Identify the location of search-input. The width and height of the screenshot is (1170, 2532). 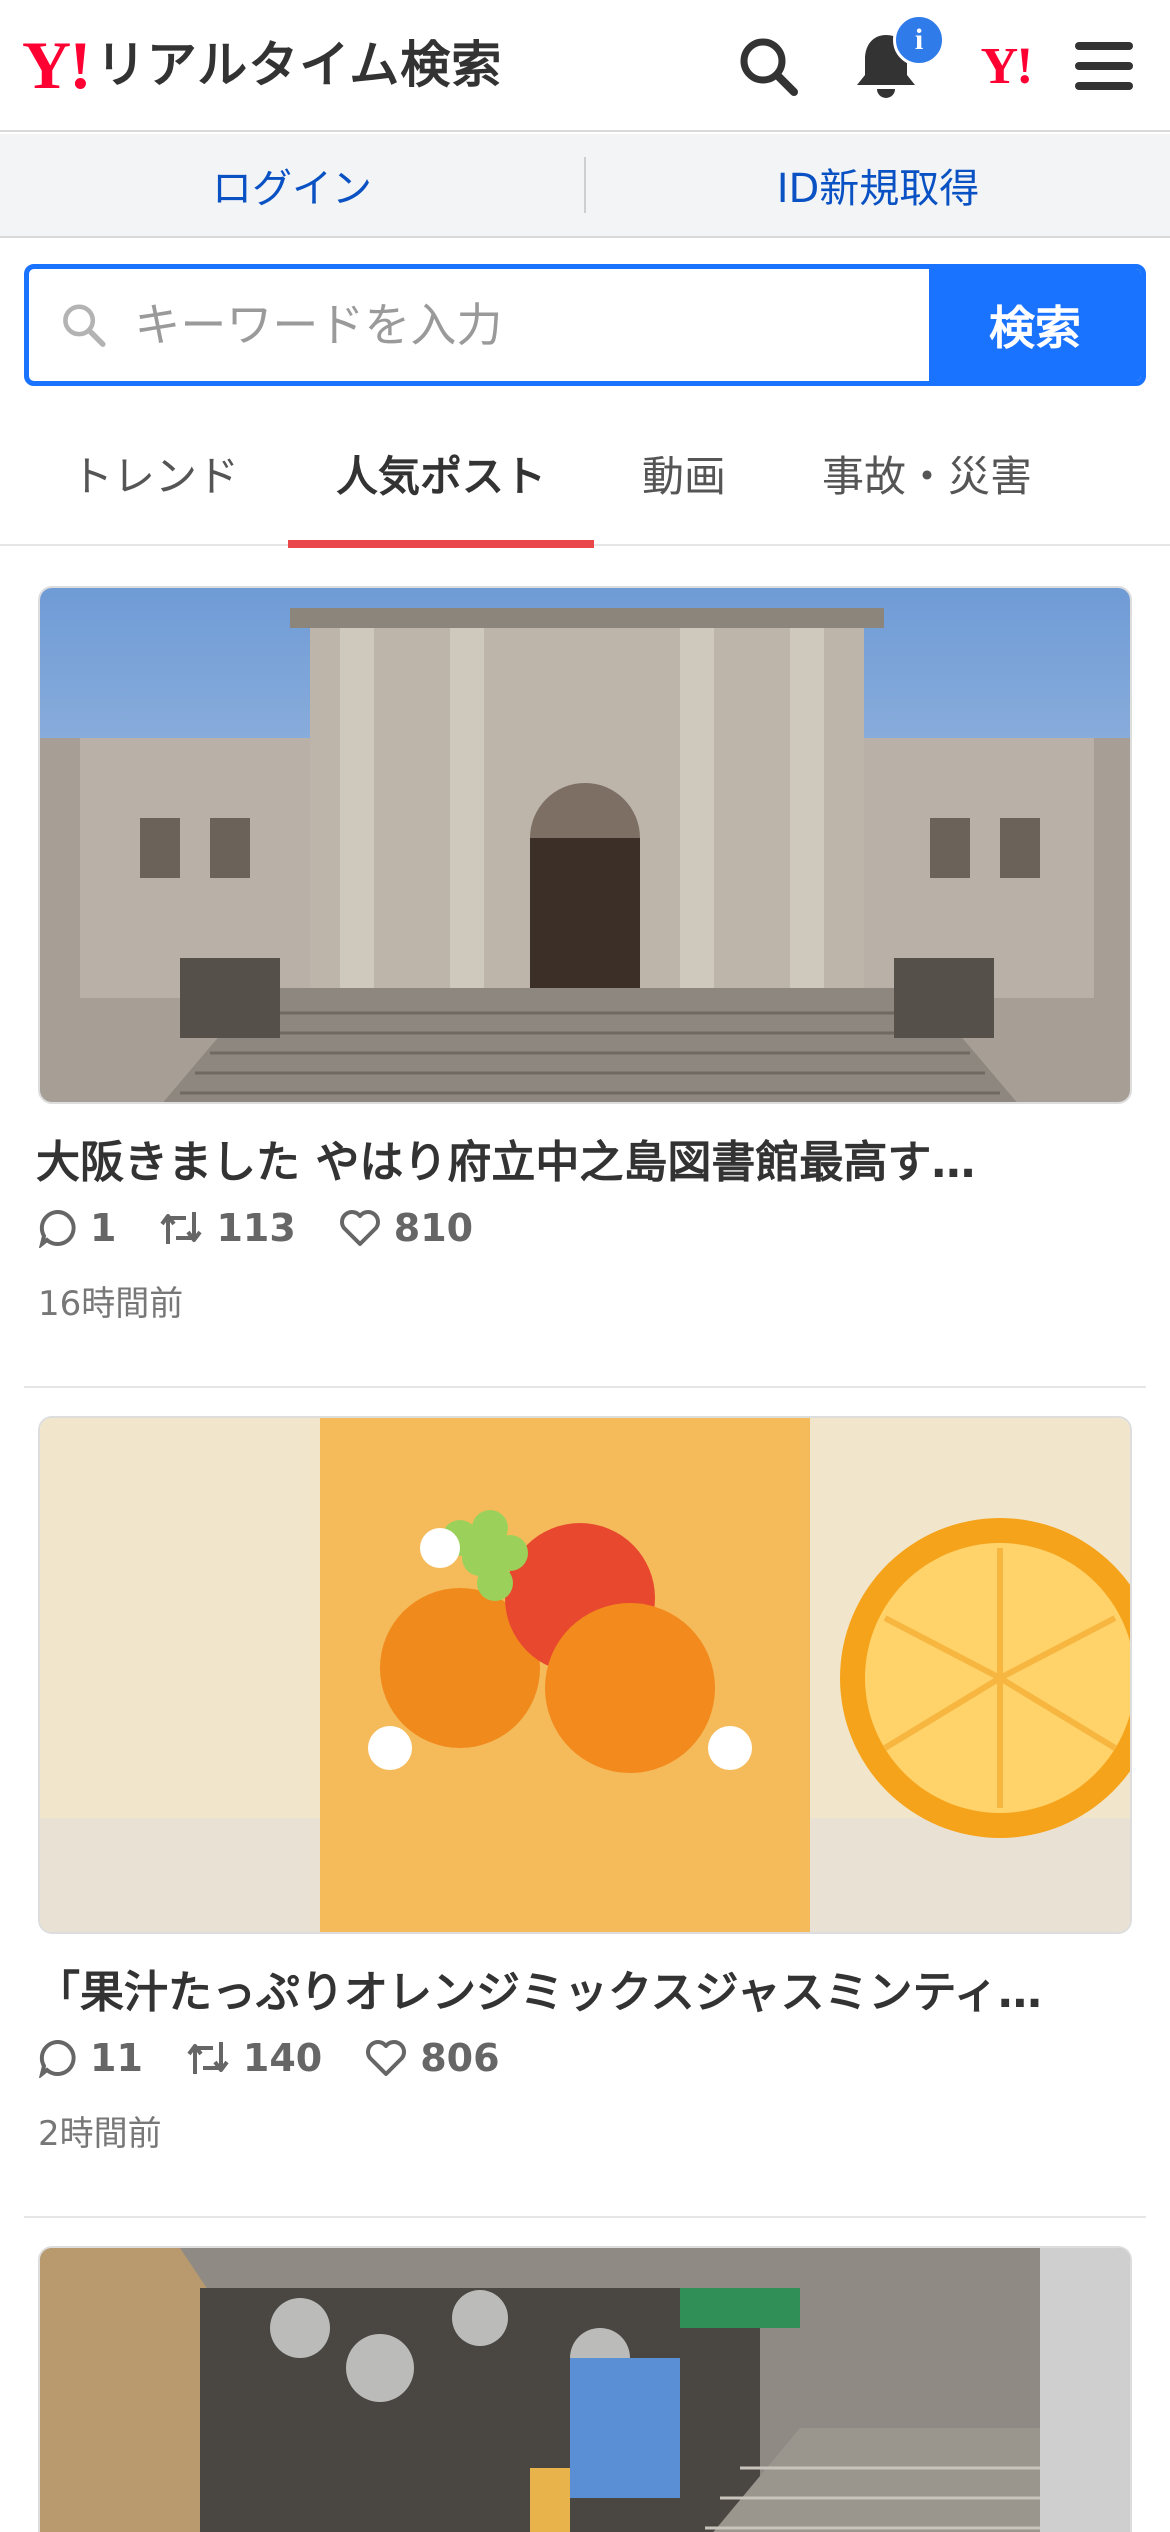
(531, 325).